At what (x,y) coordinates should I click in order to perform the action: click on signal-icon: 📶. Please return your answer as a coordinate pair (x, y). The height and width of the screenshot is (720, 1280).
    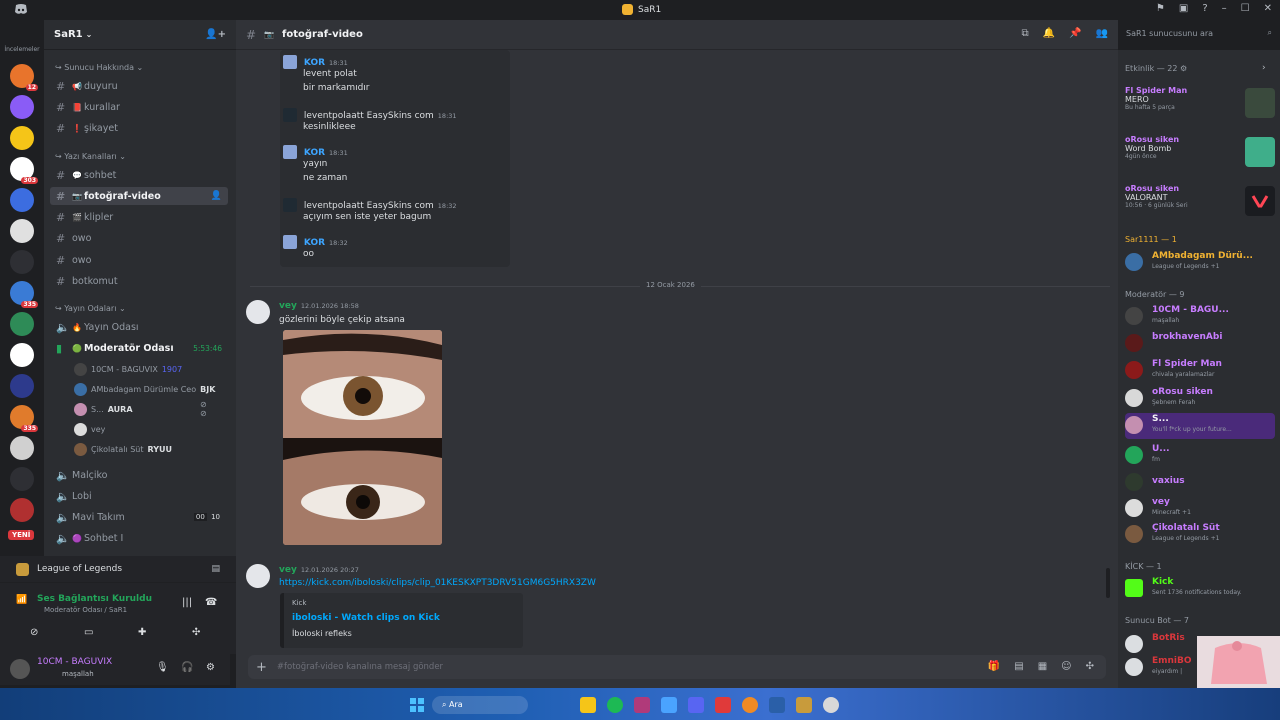
    Looking at the image, I should click on (21, 600).